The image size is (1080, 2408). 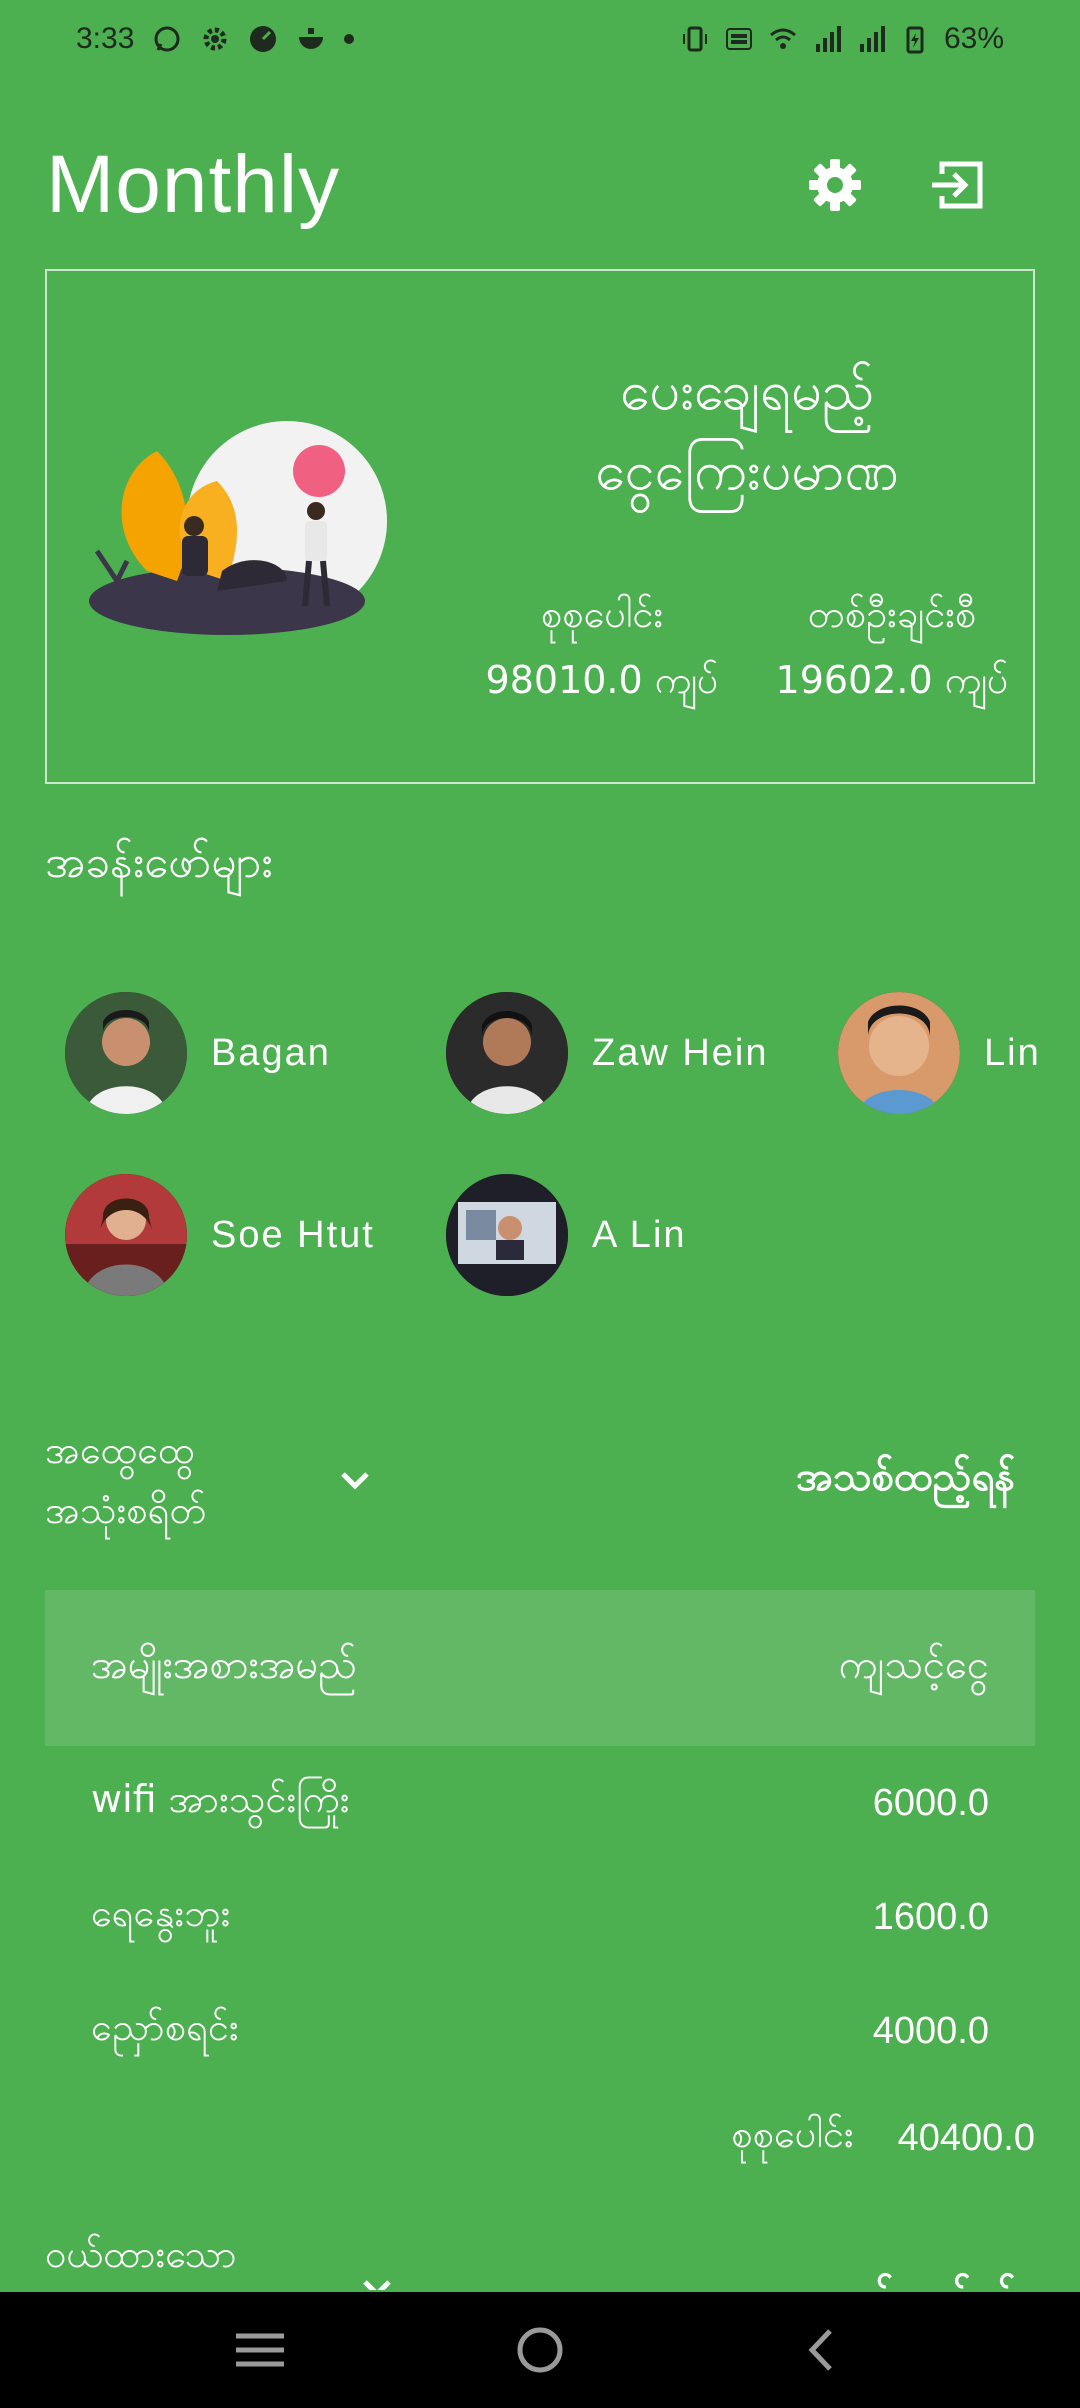 I want to click on row-amount: 4000.0, so click(x=930, y=2030).